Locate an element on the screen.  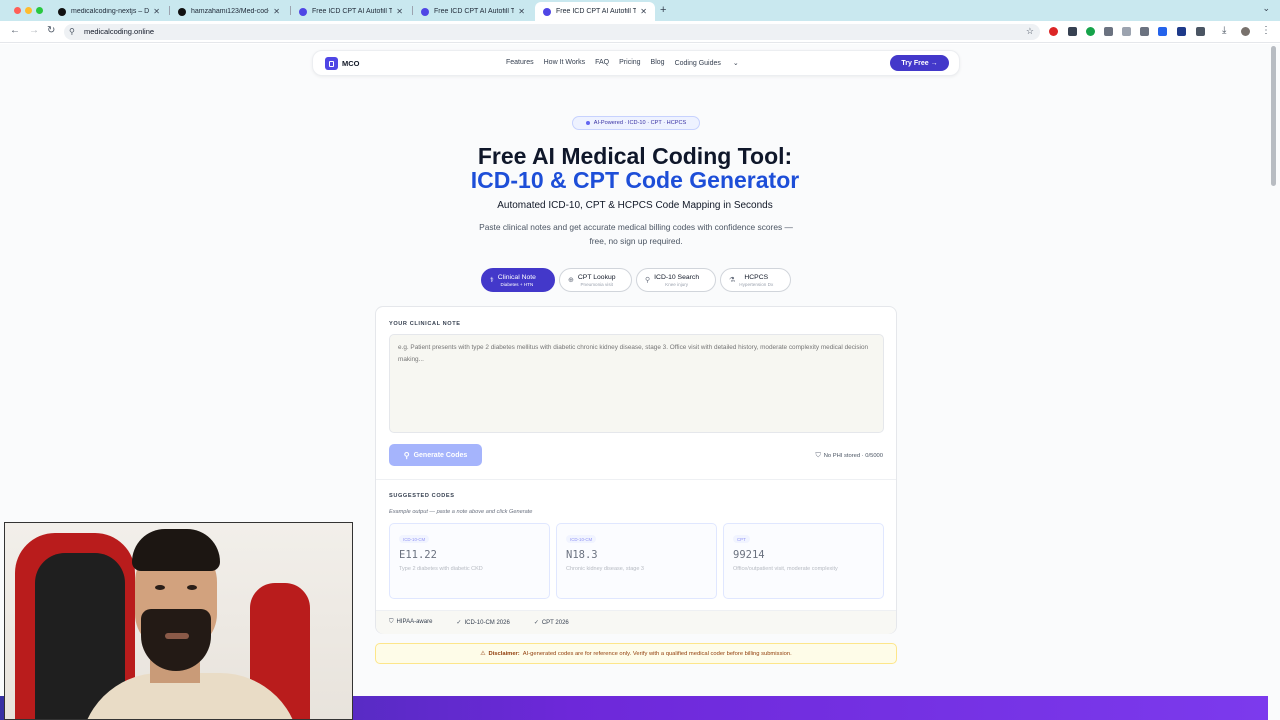
cpt-badge: ✓ CPT 2026 is located at coordinates (557, 622).